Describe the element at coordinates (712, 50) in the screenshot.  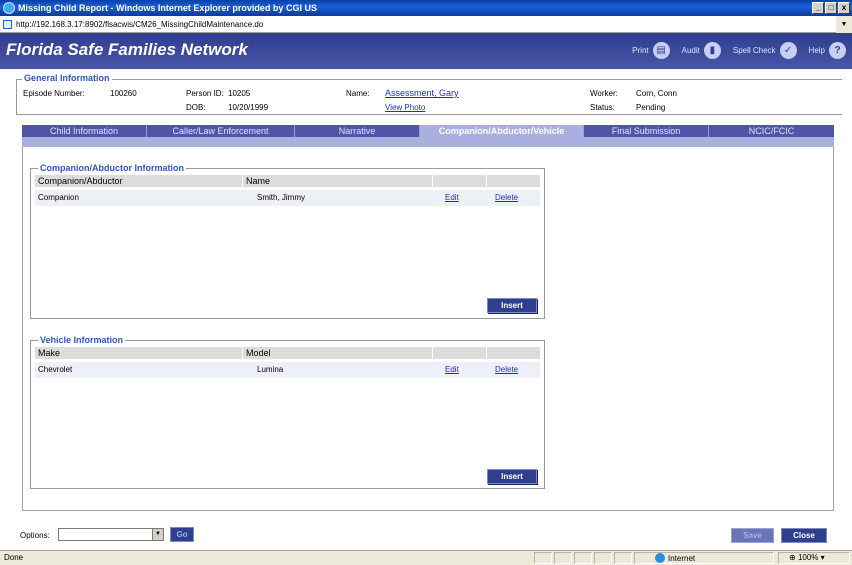
I see `document-icon: ▮` at that location.